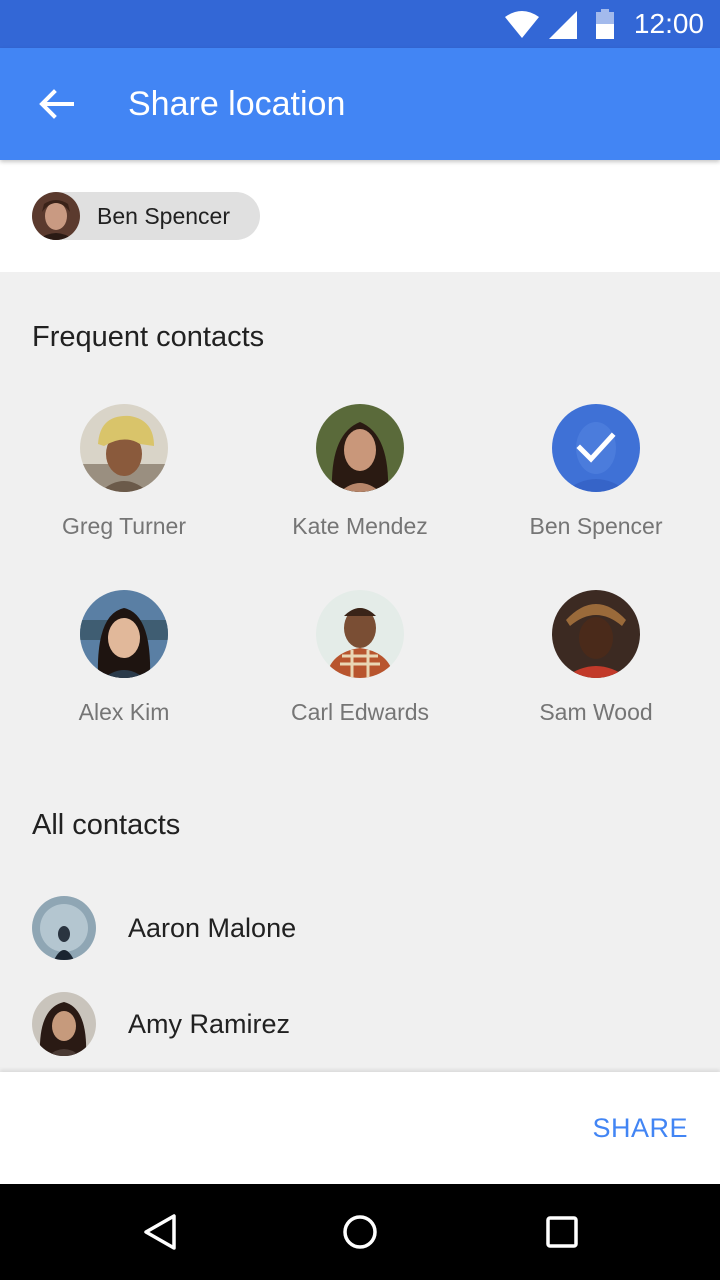 The width and height of the screenshot is (720, 1280). I want to click on frequent-contact-item: Alex Kim, so click(124, 665).